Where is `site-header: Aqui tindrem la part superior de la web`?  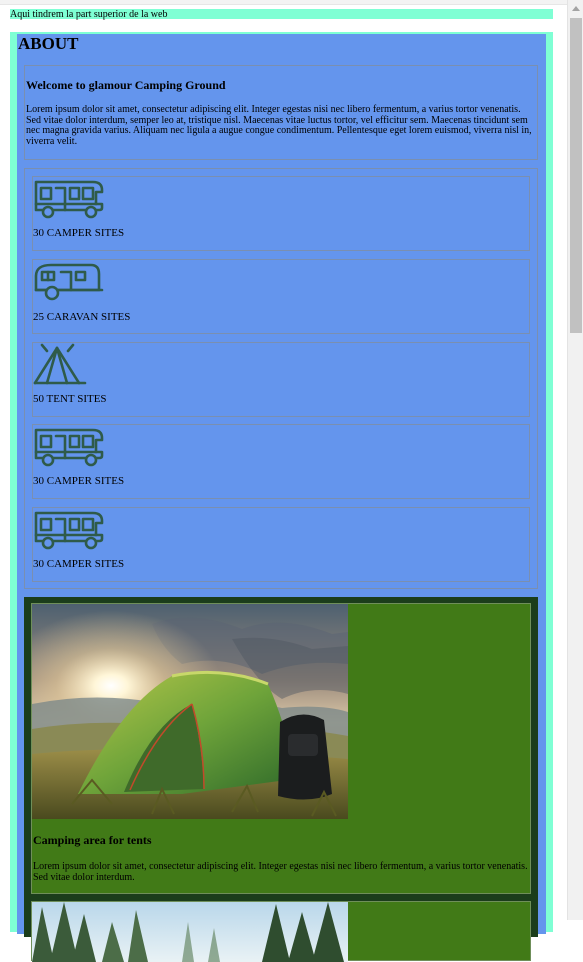 site-header: Aqui tindrem la part superior de la web is located at coordinates (281, 14).